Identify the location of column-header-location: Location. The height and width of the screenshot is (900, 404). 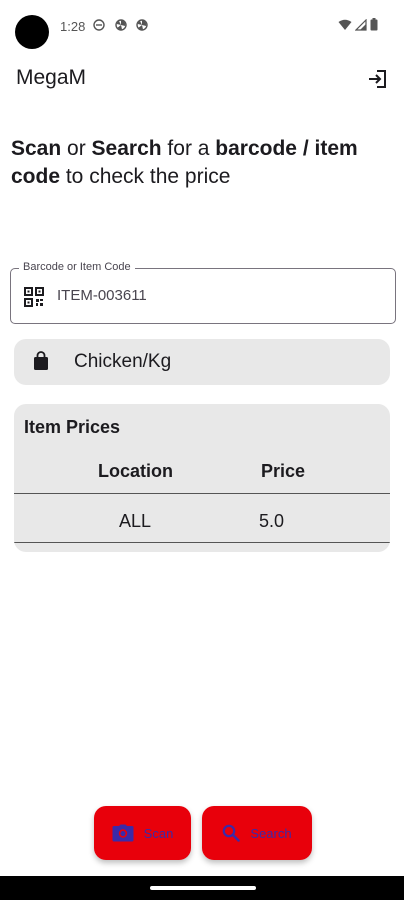
(135, 471).